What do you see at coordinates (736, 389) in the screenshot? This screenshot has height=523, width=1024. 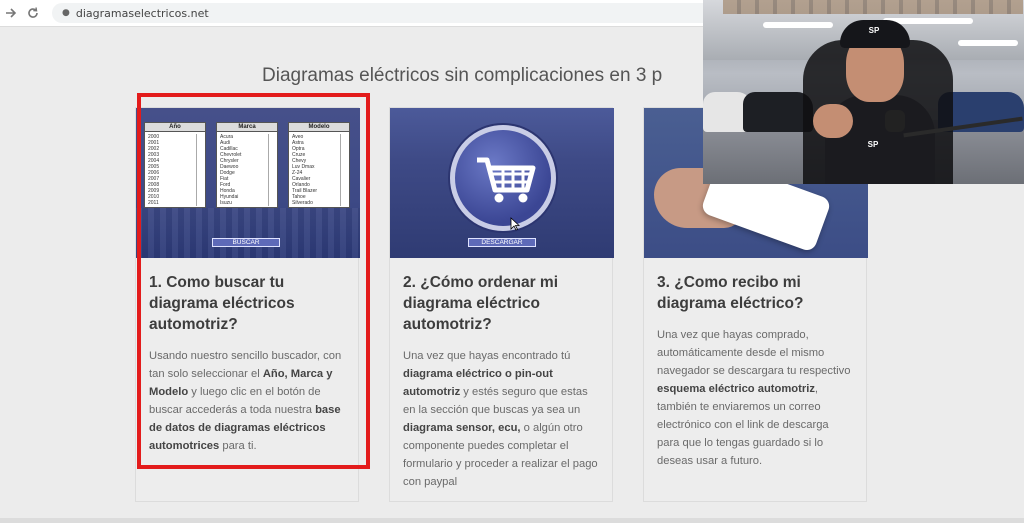 I see `emphasis-text: esquema eléctrico automotriz` at bounding box center [736, 389].